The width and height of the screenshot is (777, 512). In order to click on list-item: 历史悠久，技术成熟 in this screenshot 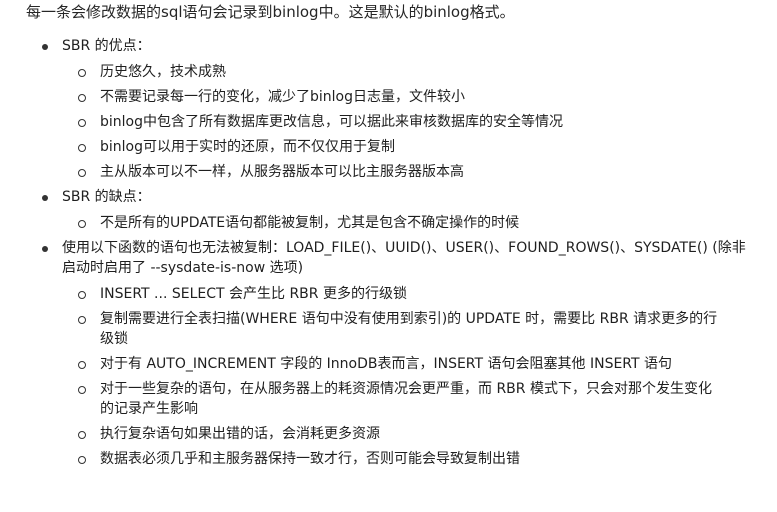, I will do `click(398, 72)`.